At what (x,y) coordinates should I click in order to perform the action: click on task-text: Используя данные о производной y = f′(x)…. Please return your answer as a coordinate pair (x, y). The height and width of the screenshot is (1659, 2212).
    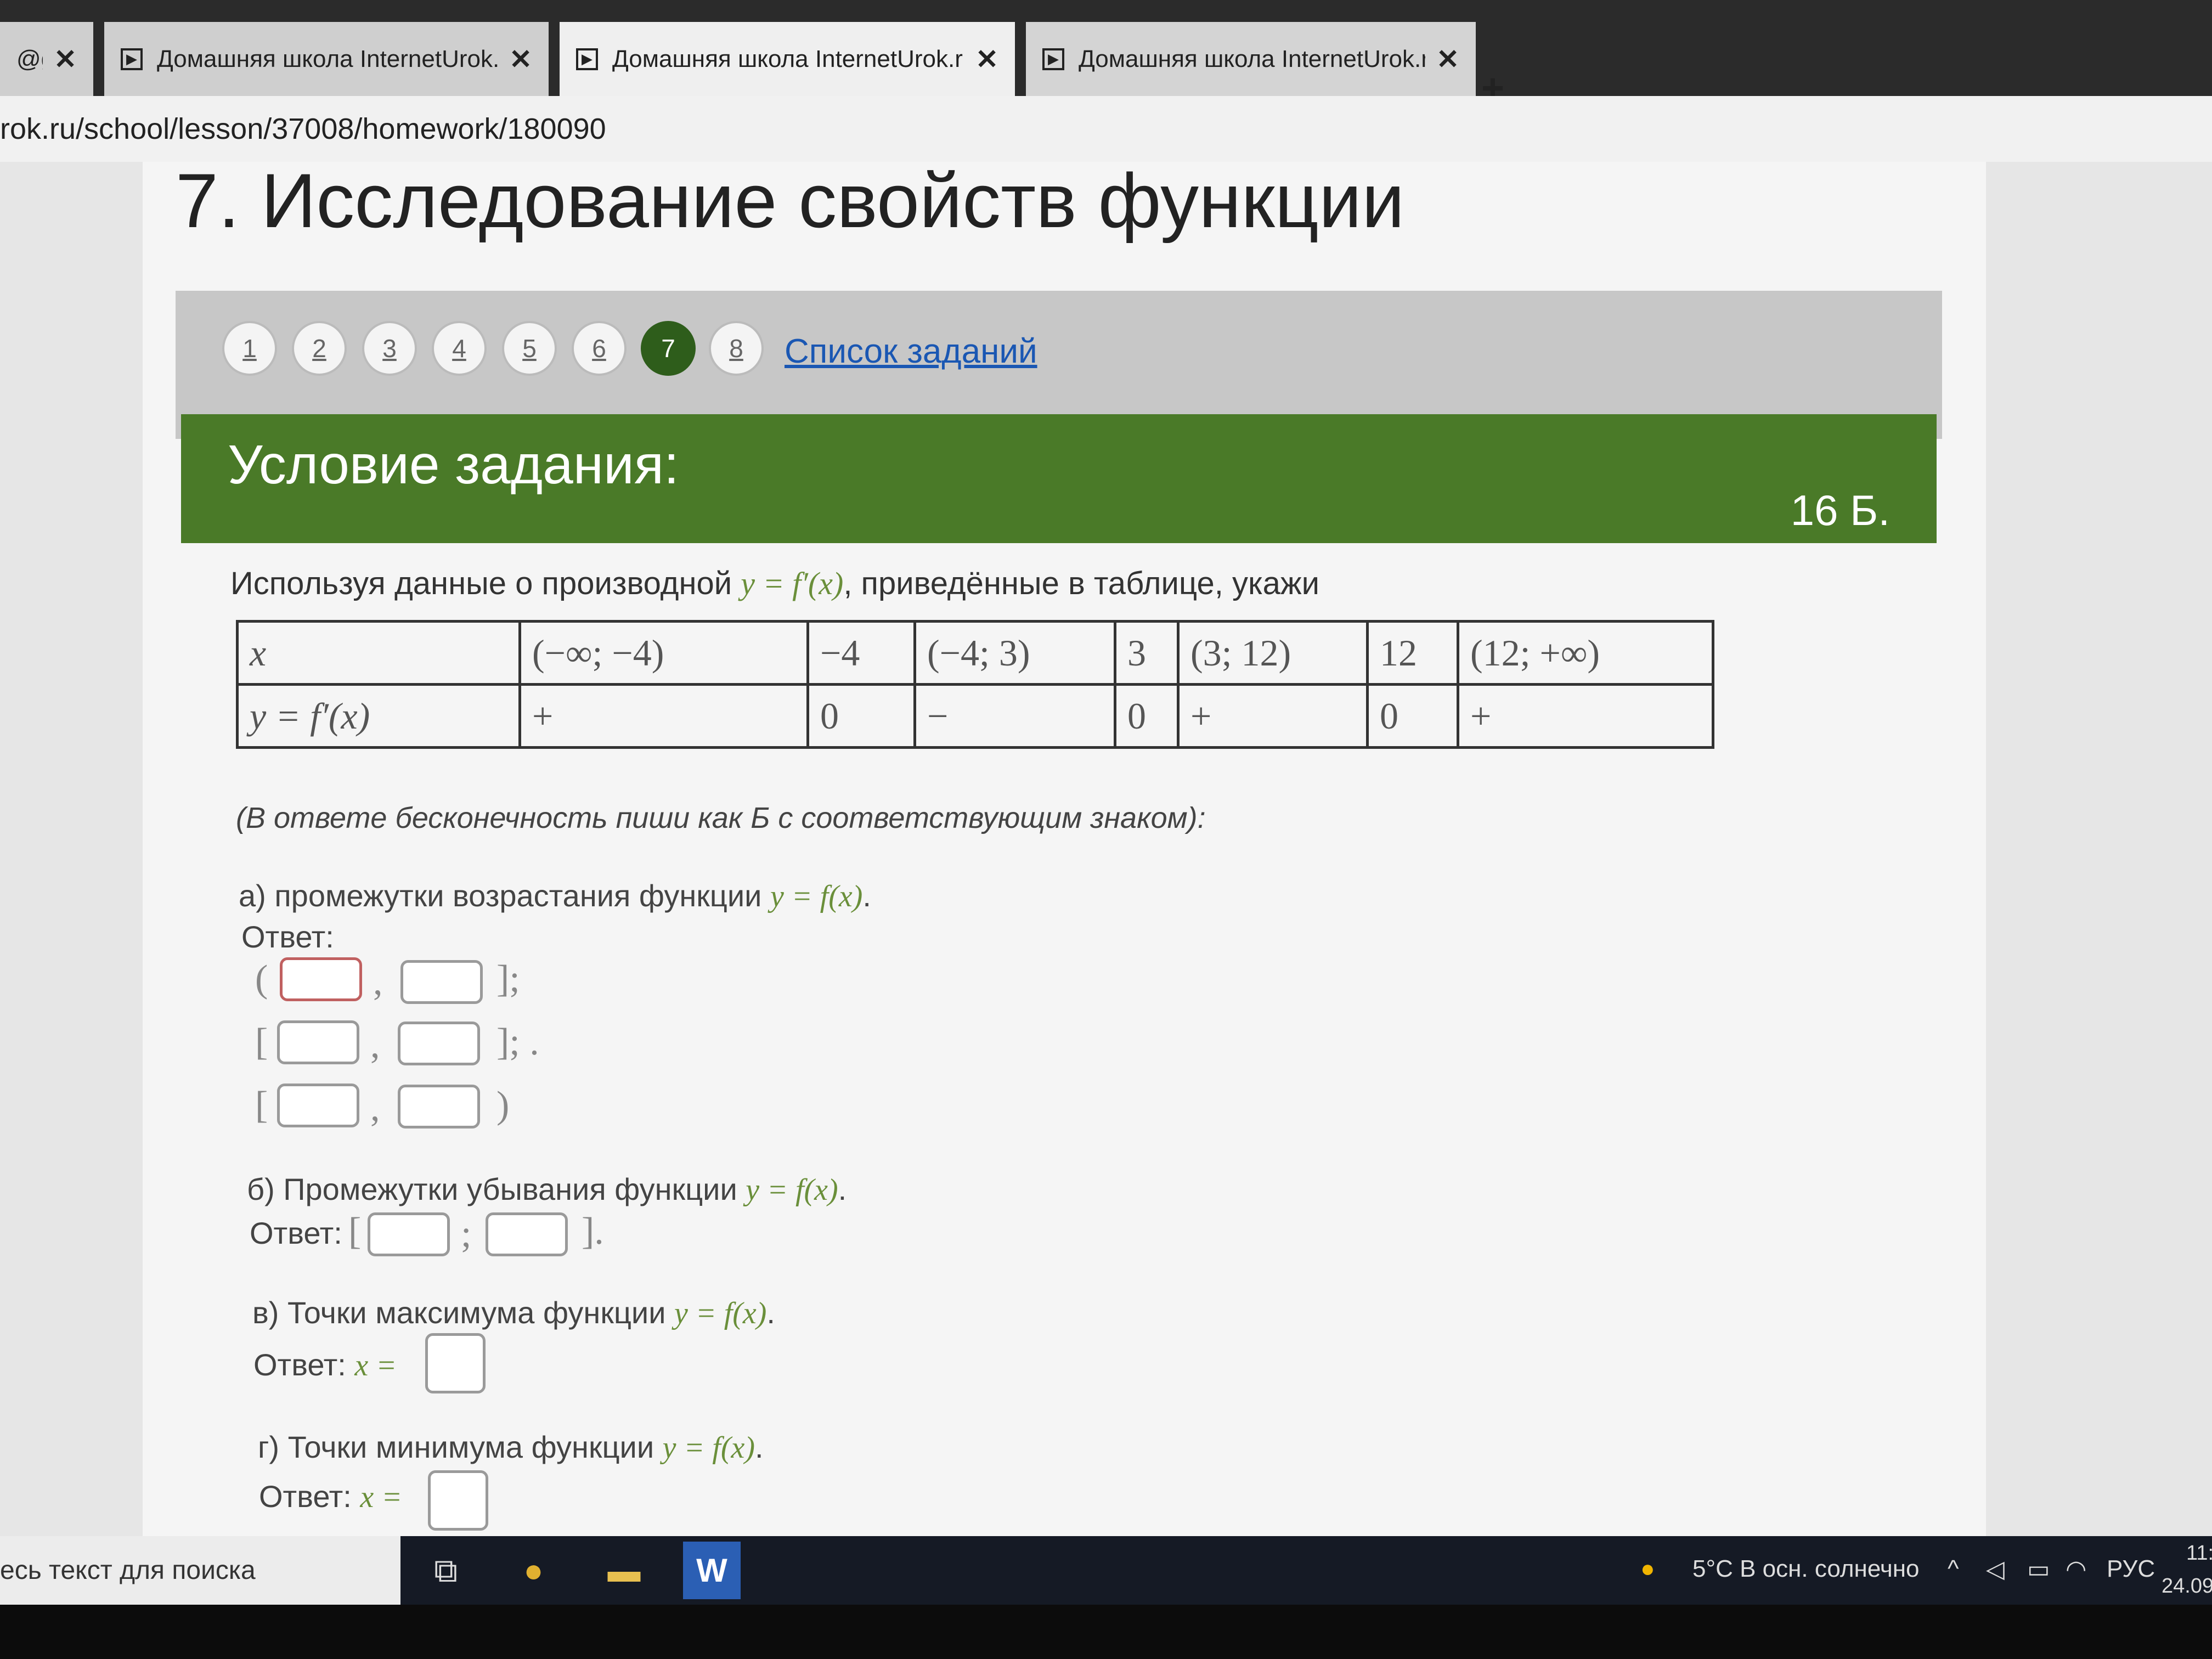
    Looking at the image, I should click on (775, 584).